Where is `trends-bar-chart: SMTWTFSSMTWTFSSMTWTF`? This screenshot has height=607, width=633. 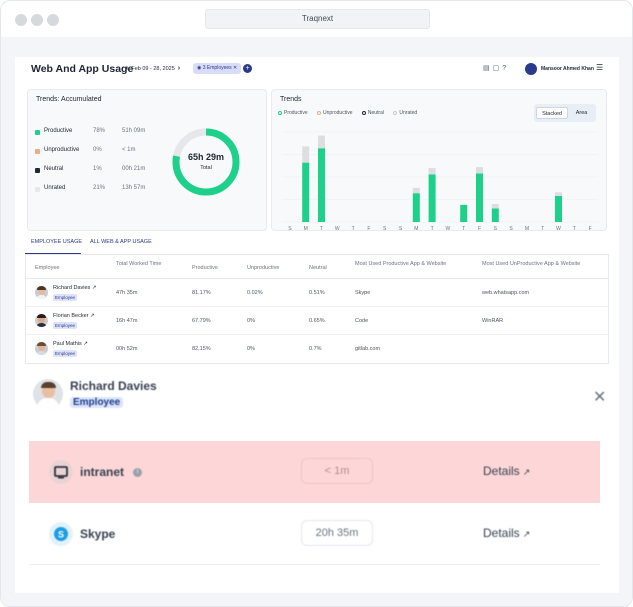 trends-bar-chart: SMTWTFSSMTWTFSSMTWTF is located at coordinates (440, 181).